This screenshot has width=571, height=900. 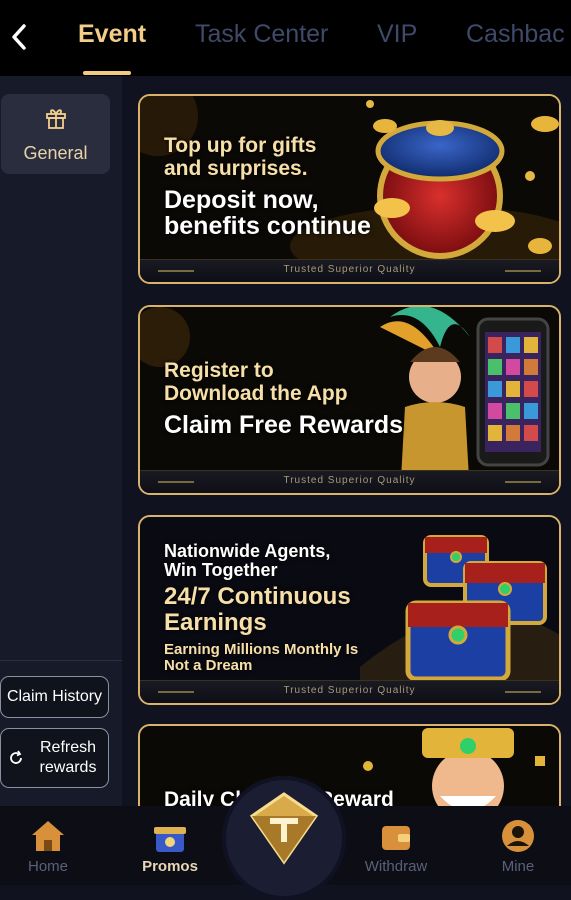 I want to click on banner-1-line-3: Deposit now,, so click(x=241, y=200).